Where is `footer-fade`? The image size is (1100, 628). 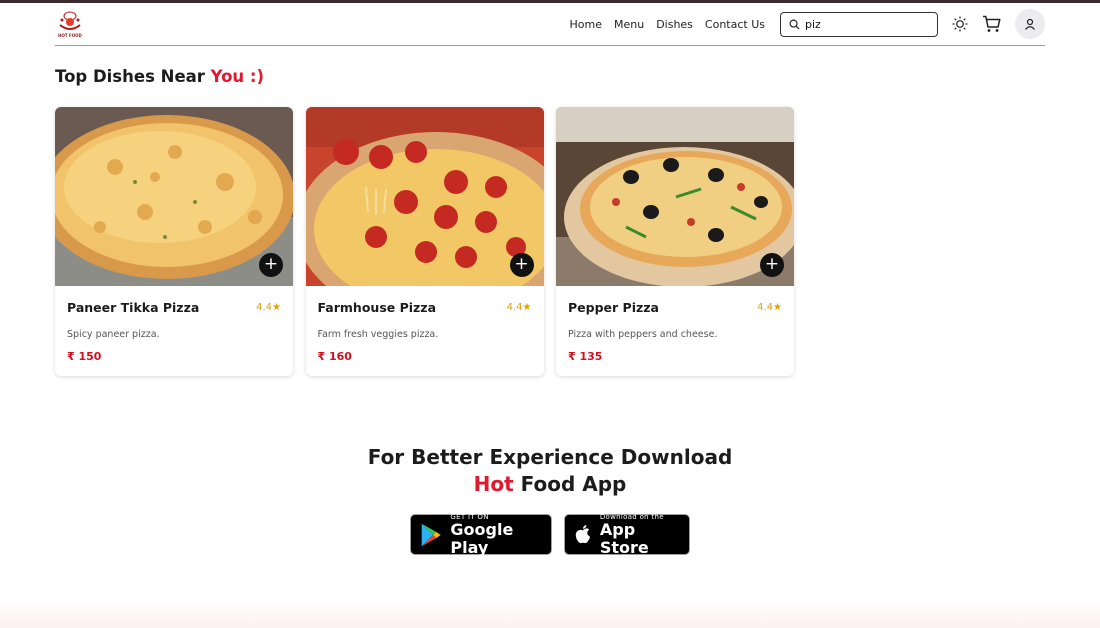
footer-fade is located at coordinates (550, 613).